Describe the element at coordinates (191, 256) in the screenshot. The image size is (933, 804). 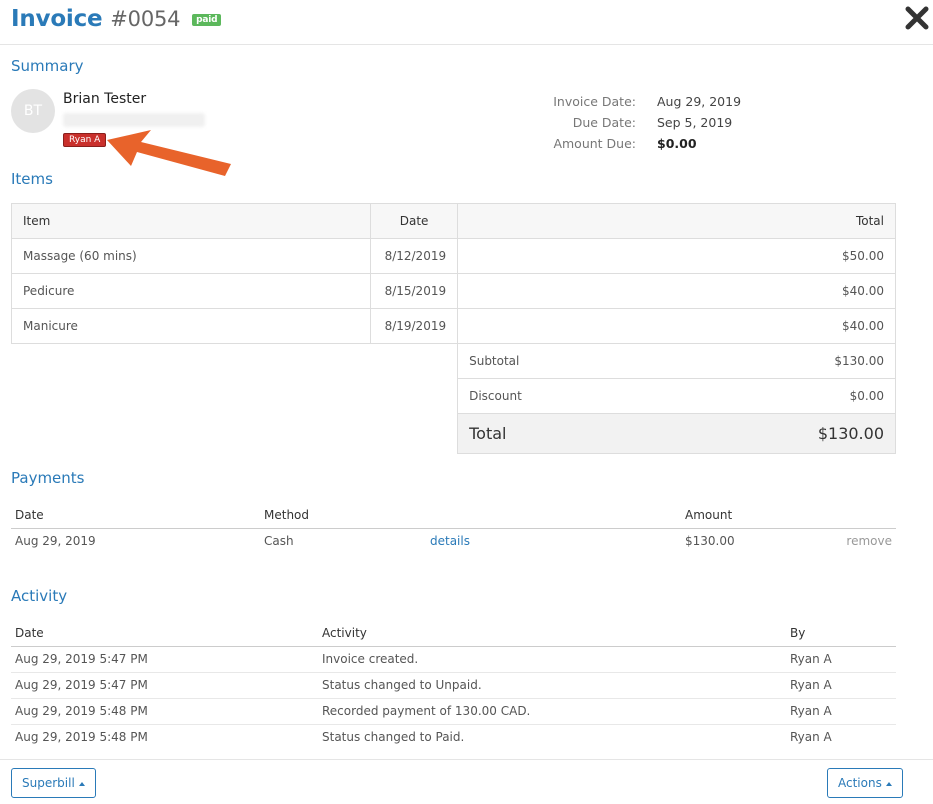
I see `item-name: Massage (60 mins)` at that location.